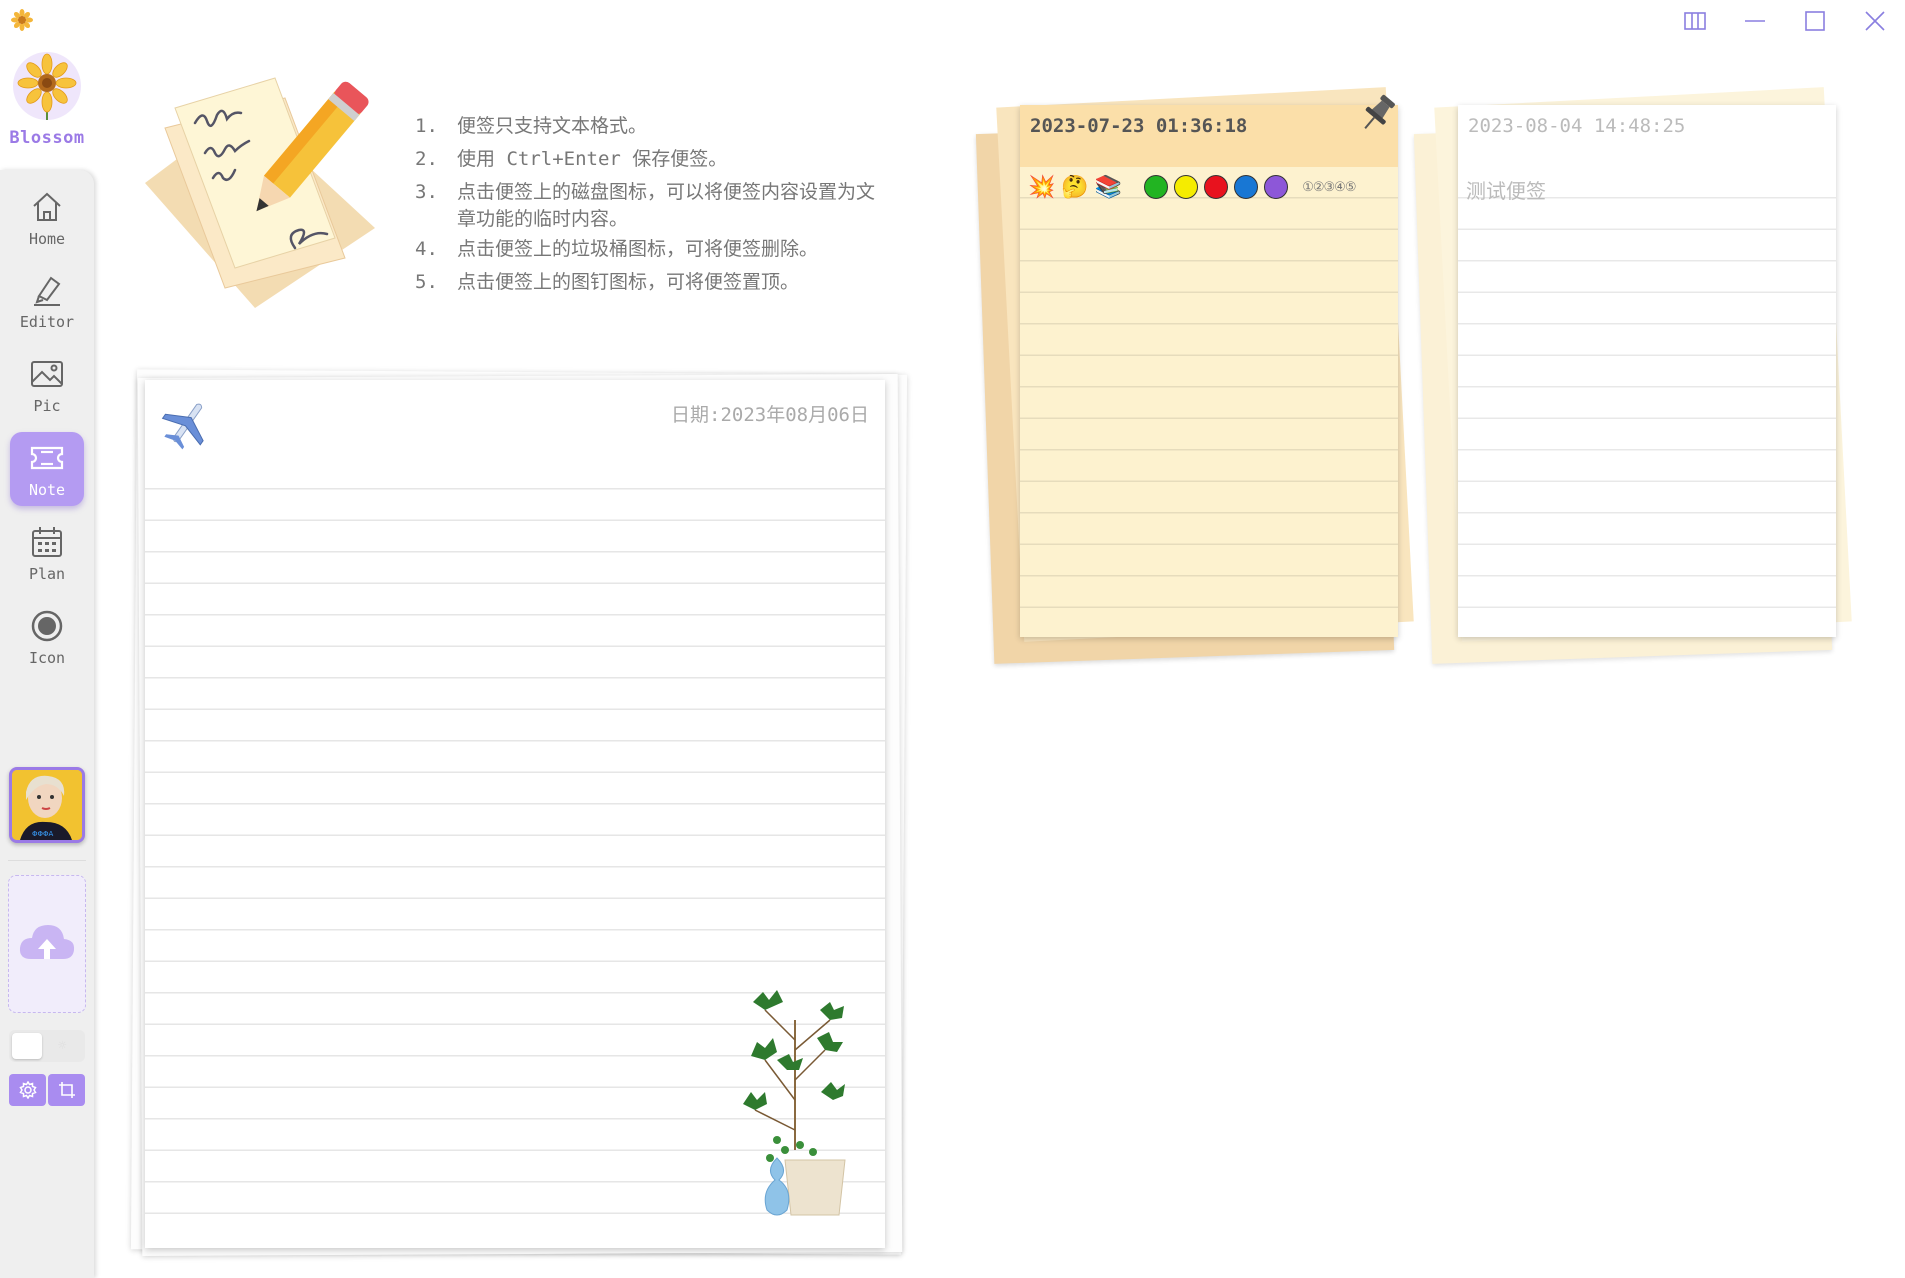  What do you see at coordinates (1506, 192) in the screenshot?
I see `note-content: 测试便签` at bounding box center [1506, 192].